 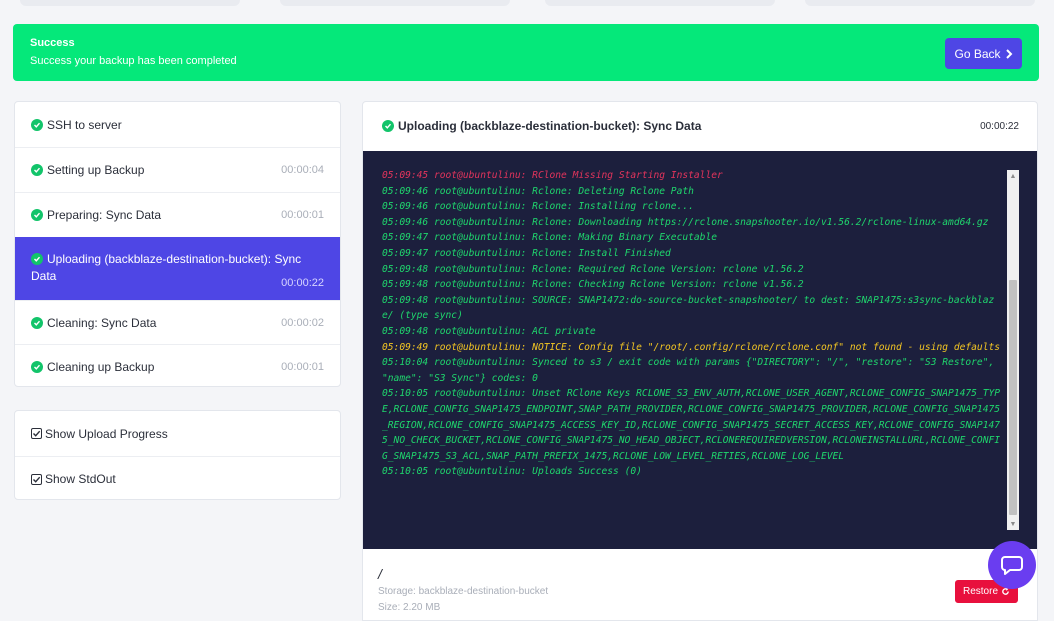 I want to click on step-setting-up-backup: Setting up Backup 00:00:04, so click(x=177, y=169).